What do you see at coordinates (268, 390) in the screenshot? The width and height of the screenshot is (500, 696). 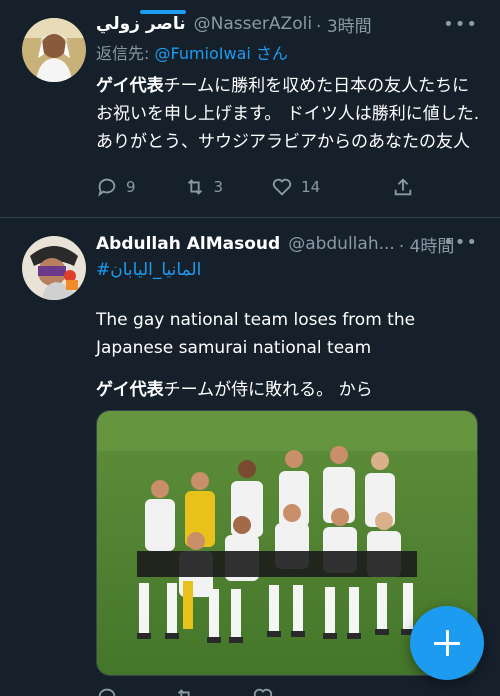 I see `translation-rest: チームが侍に敗れる。 から` at bounding box center [268, 390].